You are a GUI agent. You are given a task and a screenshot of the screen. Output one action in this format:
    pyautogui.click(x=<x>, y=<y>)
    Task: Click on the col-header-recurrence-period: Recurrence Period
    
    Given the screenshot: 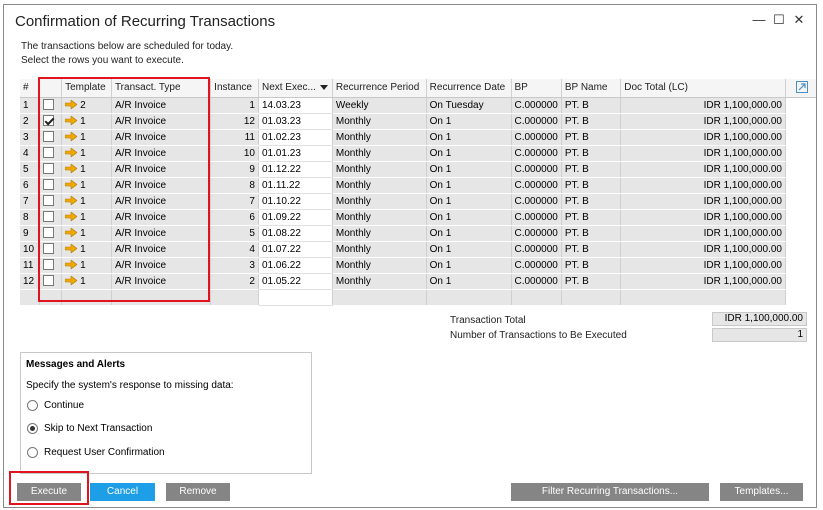 What is the action you would take?
    pyautogui.click(x=379, y=88)
    